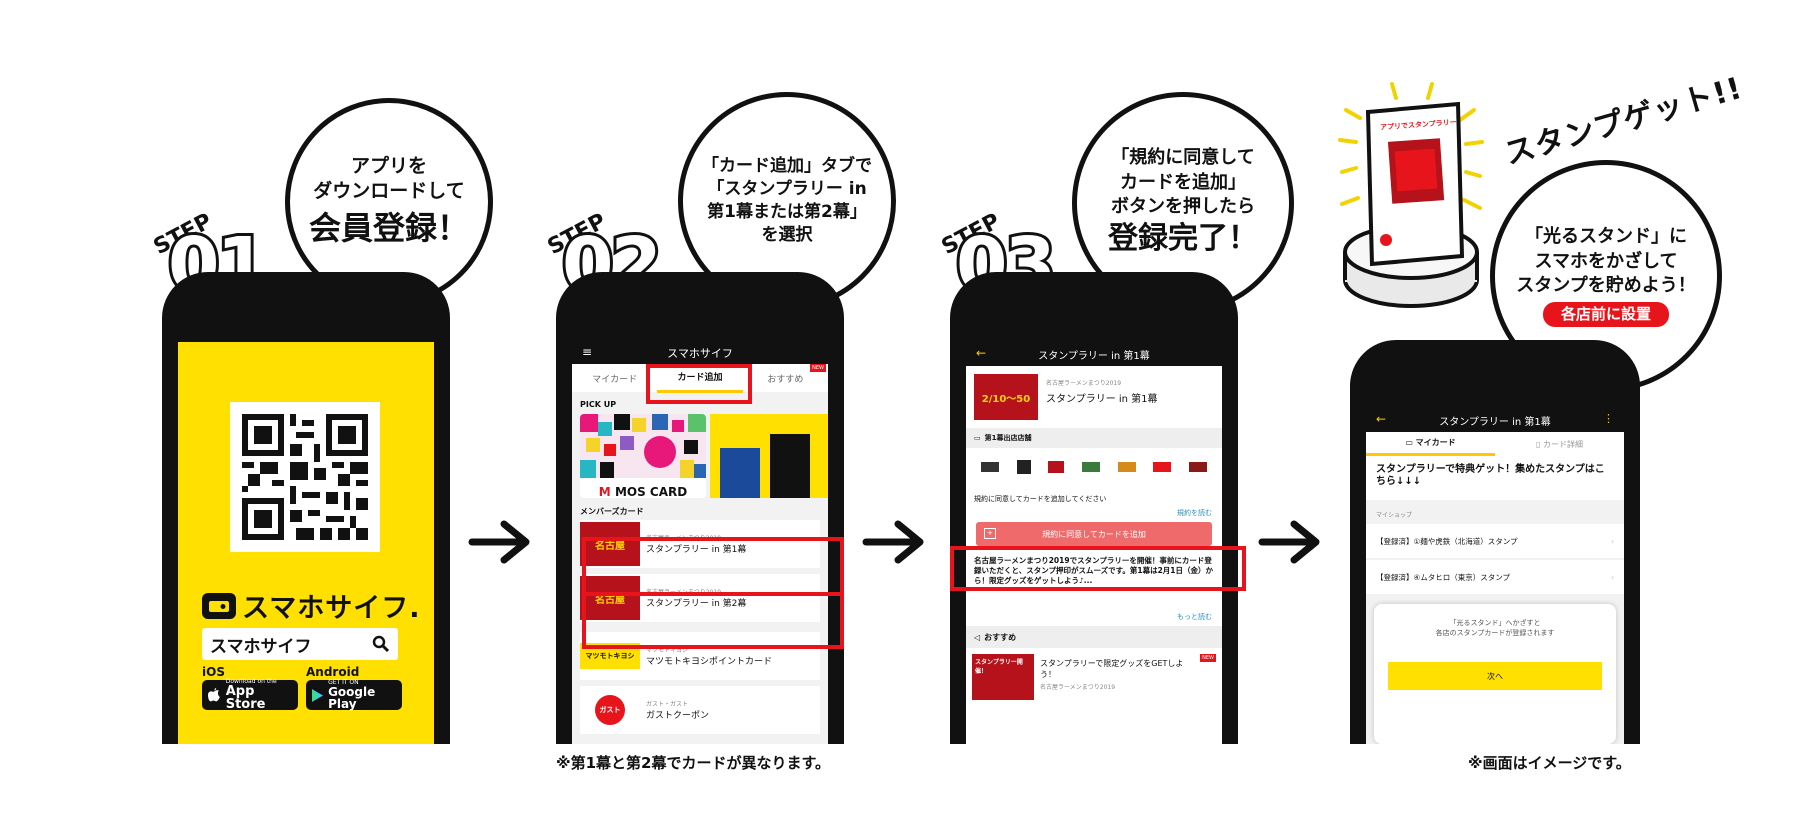 The image size is (1808, 829). I want to click on brand-name: スマホサイフ., so click(331, 608).